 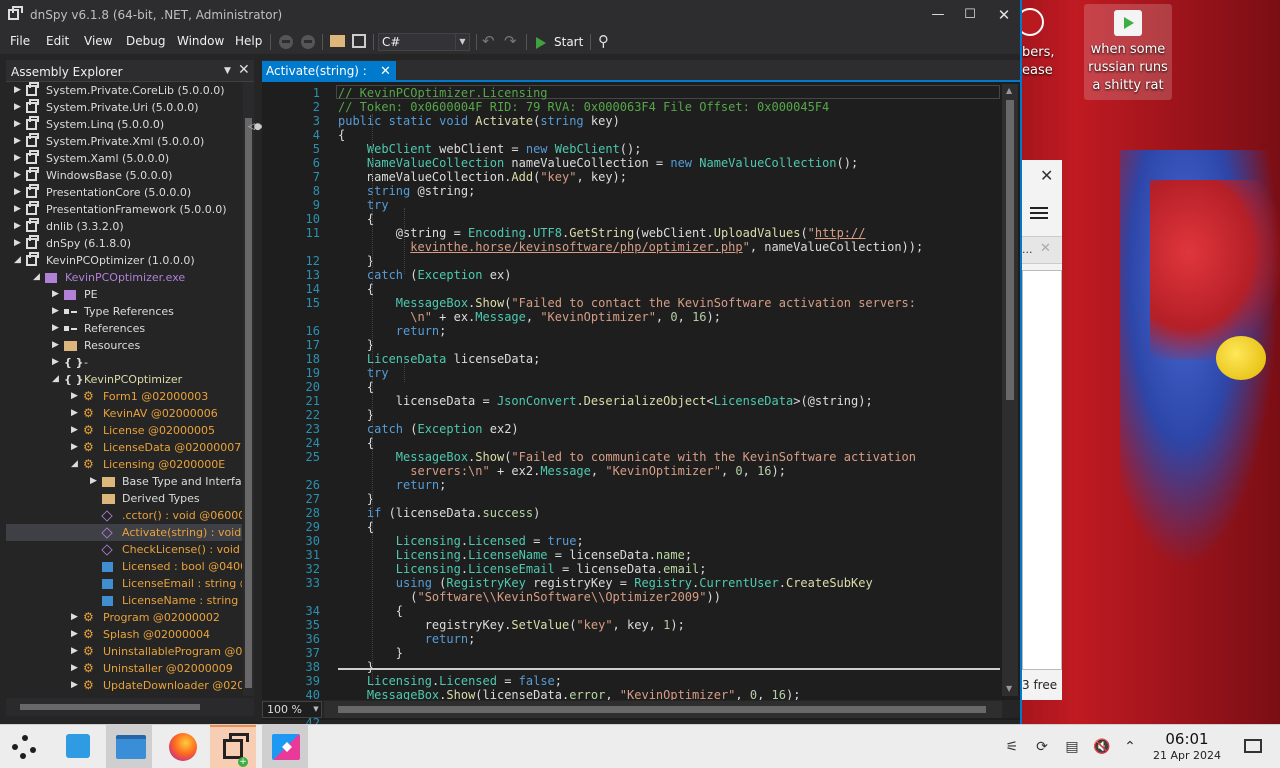 What do you see at coordinates (248, 41) in the screenshot?
I see `menu-help: Help` at bounding box center [248, 41].